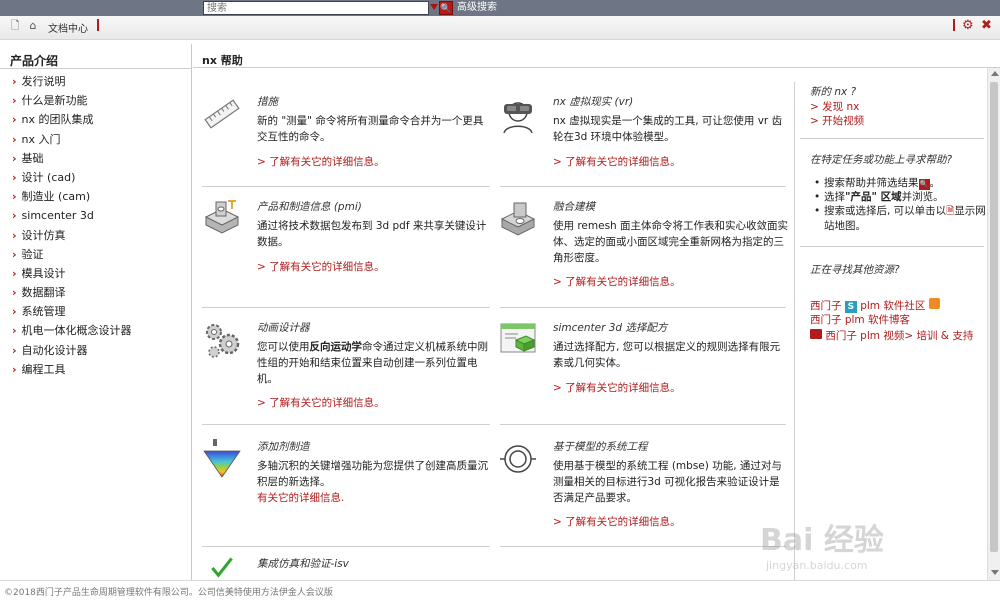  I want to click on check-icon, so click(222, 567).